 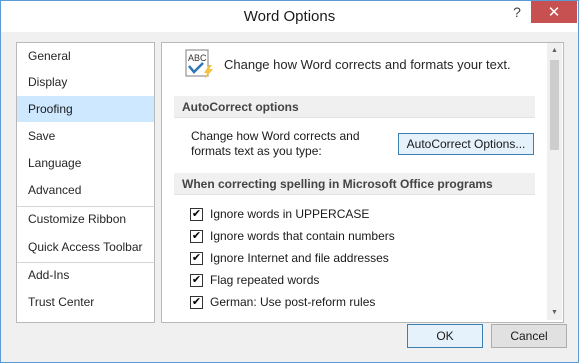 What do you see at coordinates (354, 107) in the screenshot?
I see `autocorrect-section-header: AutoCorrect options` at bounding box center [354, 107].